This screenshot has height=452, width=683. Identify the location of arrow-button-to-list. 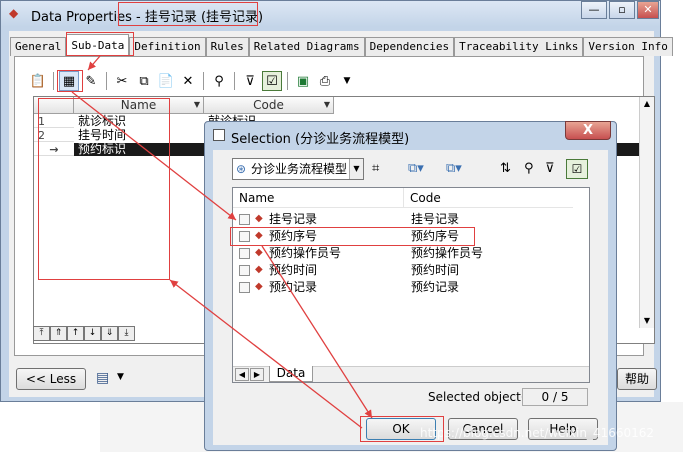
(154, 156).